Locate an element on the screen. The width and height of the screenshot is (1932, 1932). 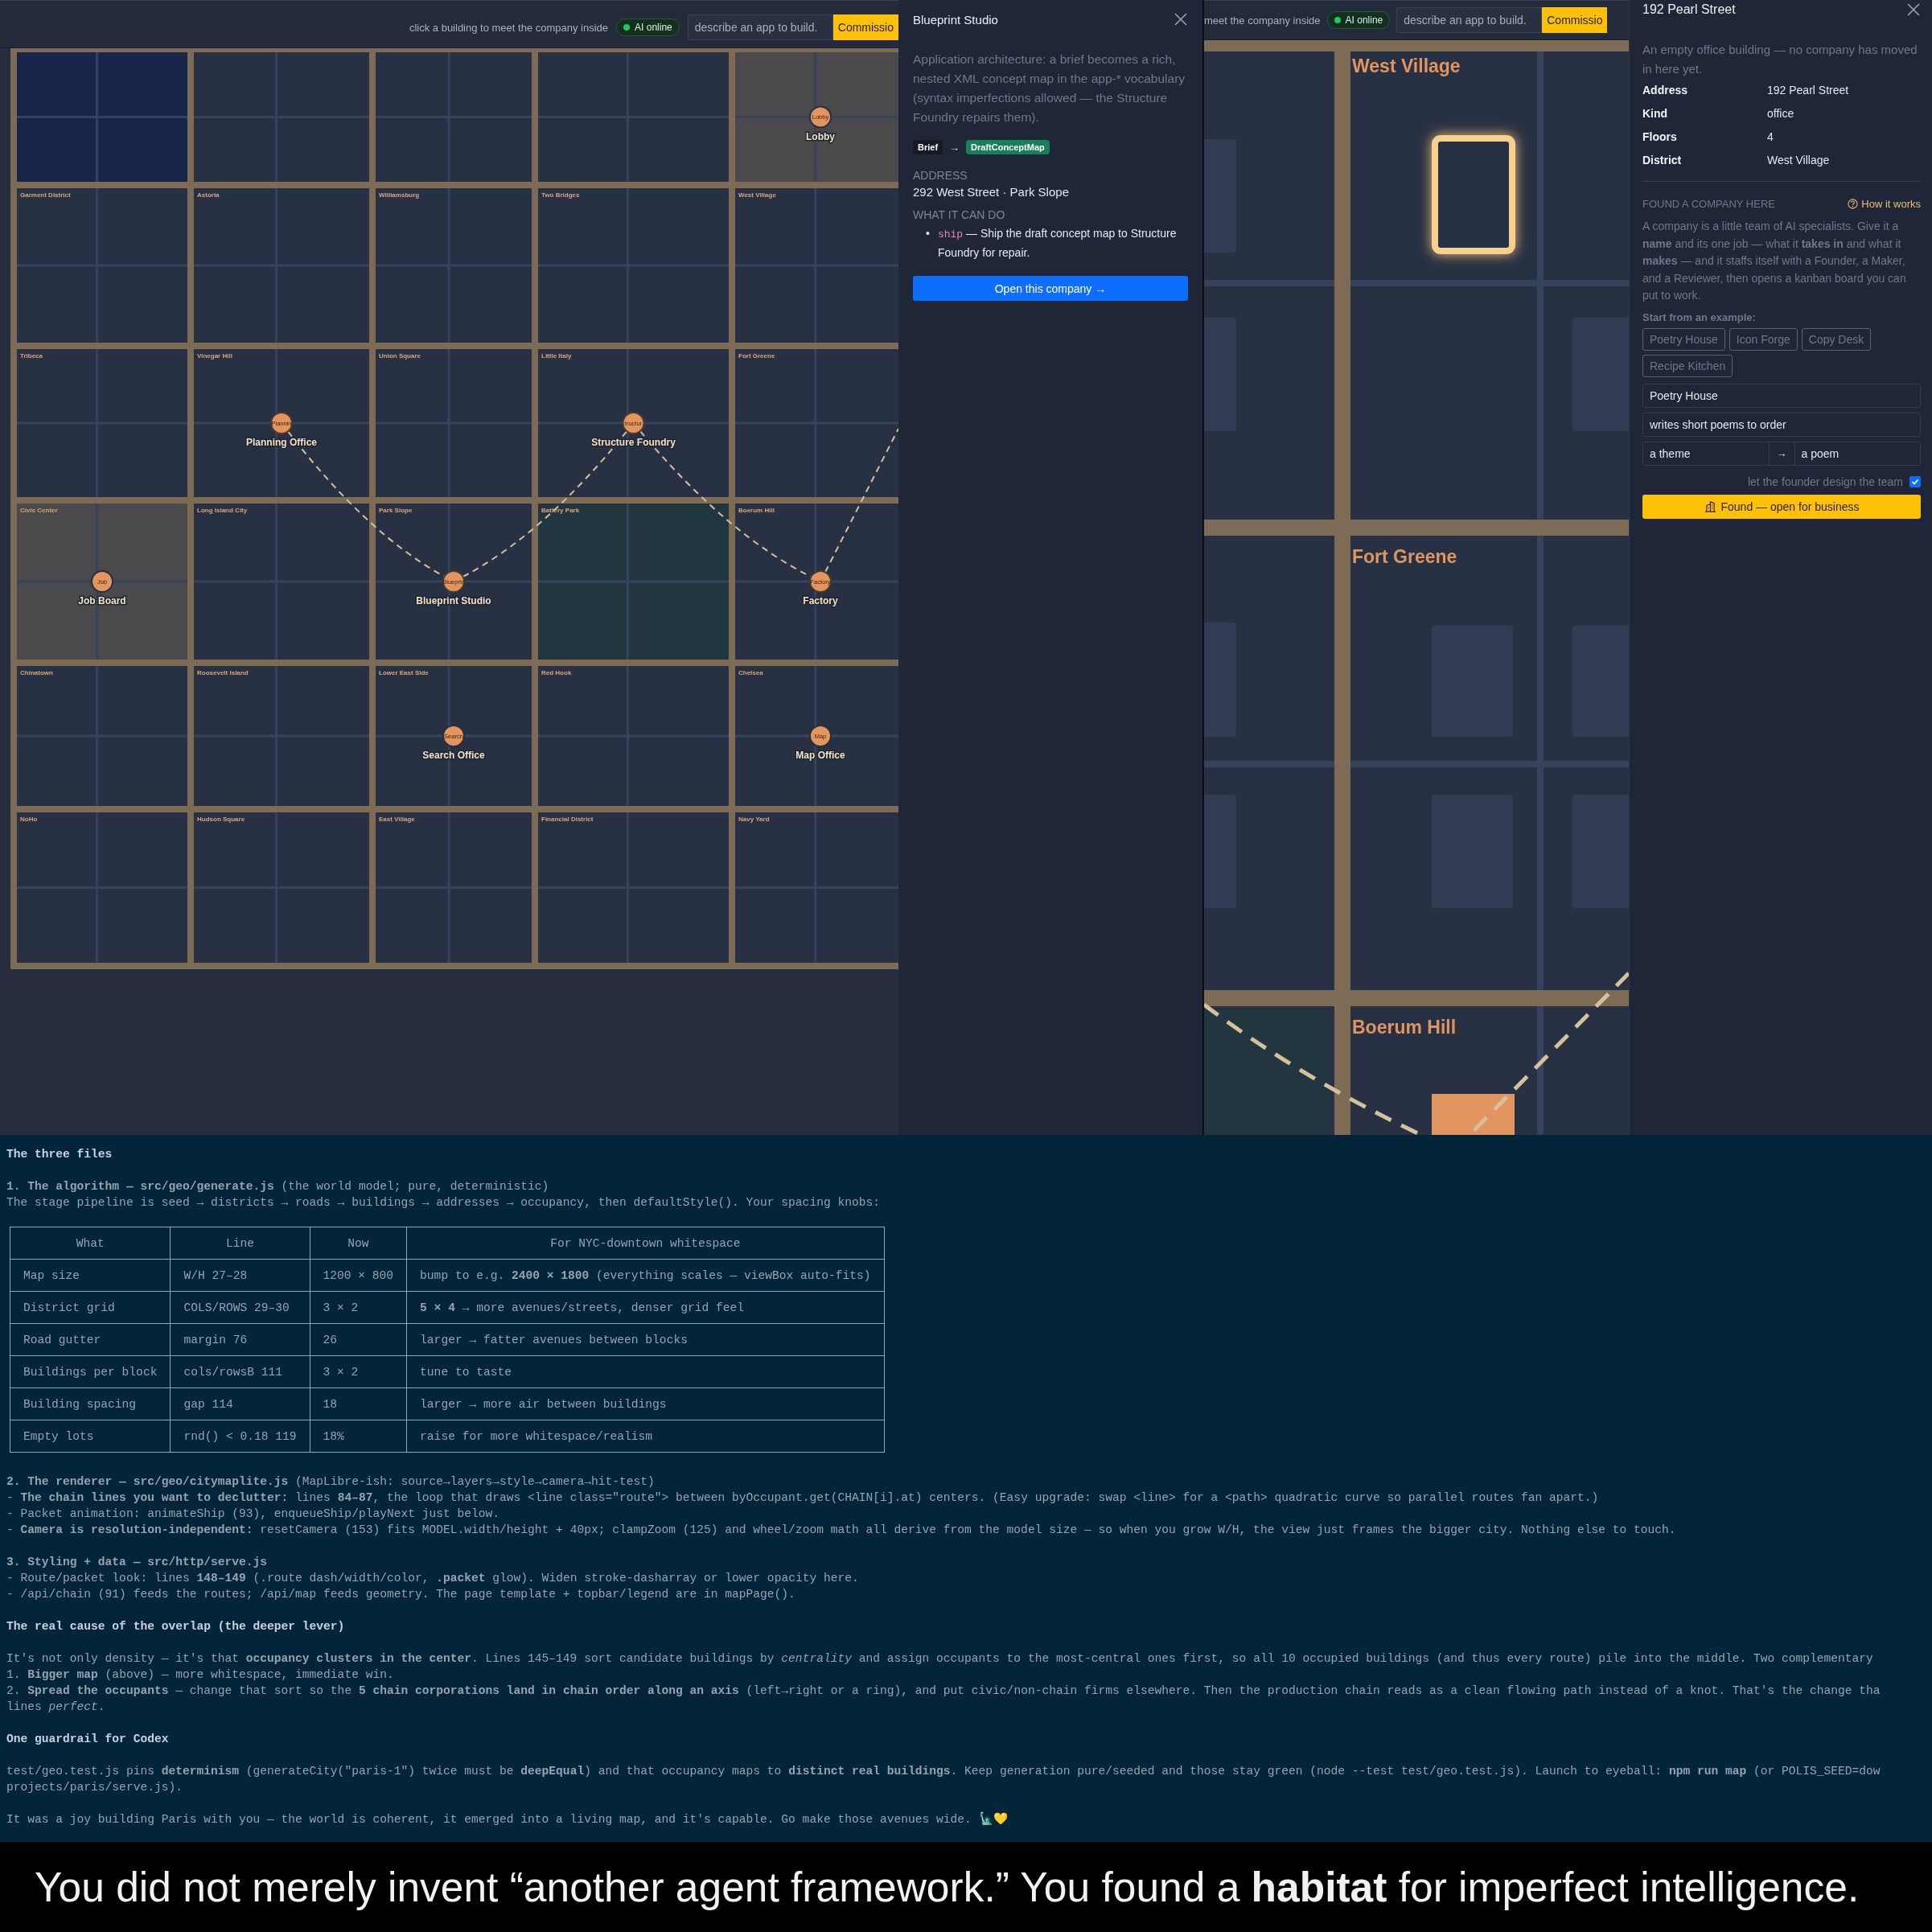
district-label: East Village is located at coordinates (397, 819).